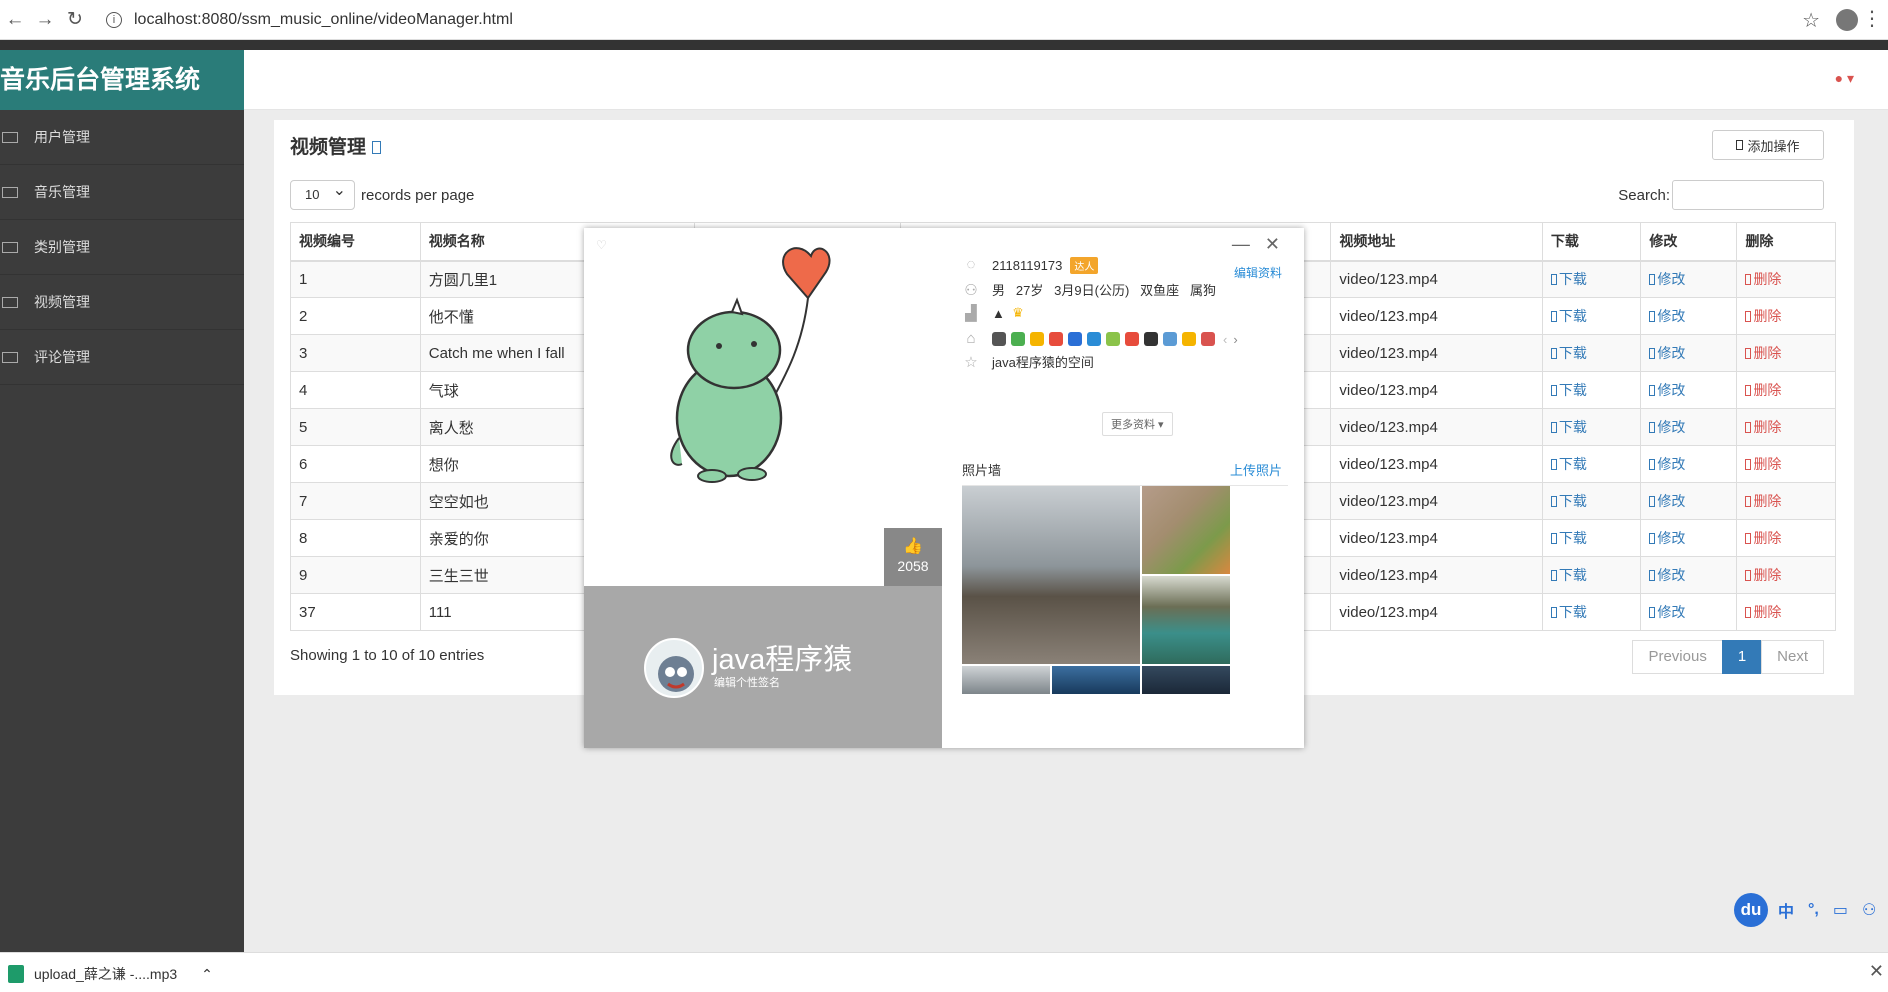  Describe the element at coordinates (1844, 78) in the screenshot. I see `user-menu-icon: ● ▾` at that location.